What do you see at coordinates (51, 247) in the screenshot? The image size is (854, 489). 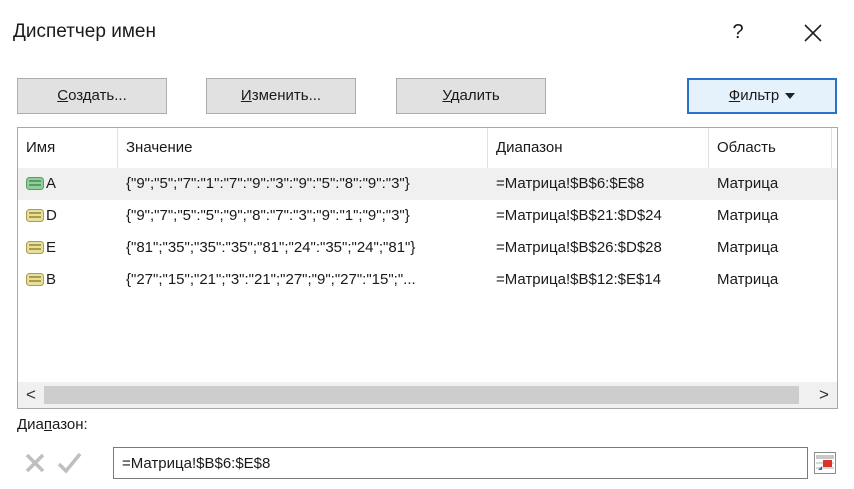 I see `row-name: E` at bounding box center [51, 247].